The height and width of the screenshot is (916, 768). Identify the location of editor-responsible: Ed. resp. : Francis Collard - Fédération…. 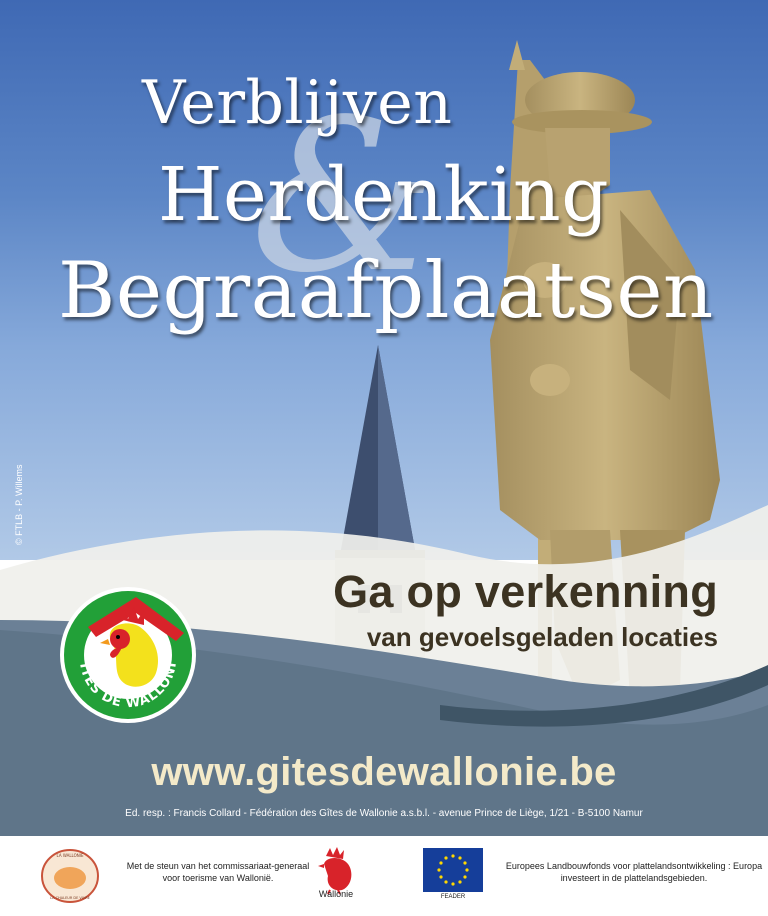
(384, 813).